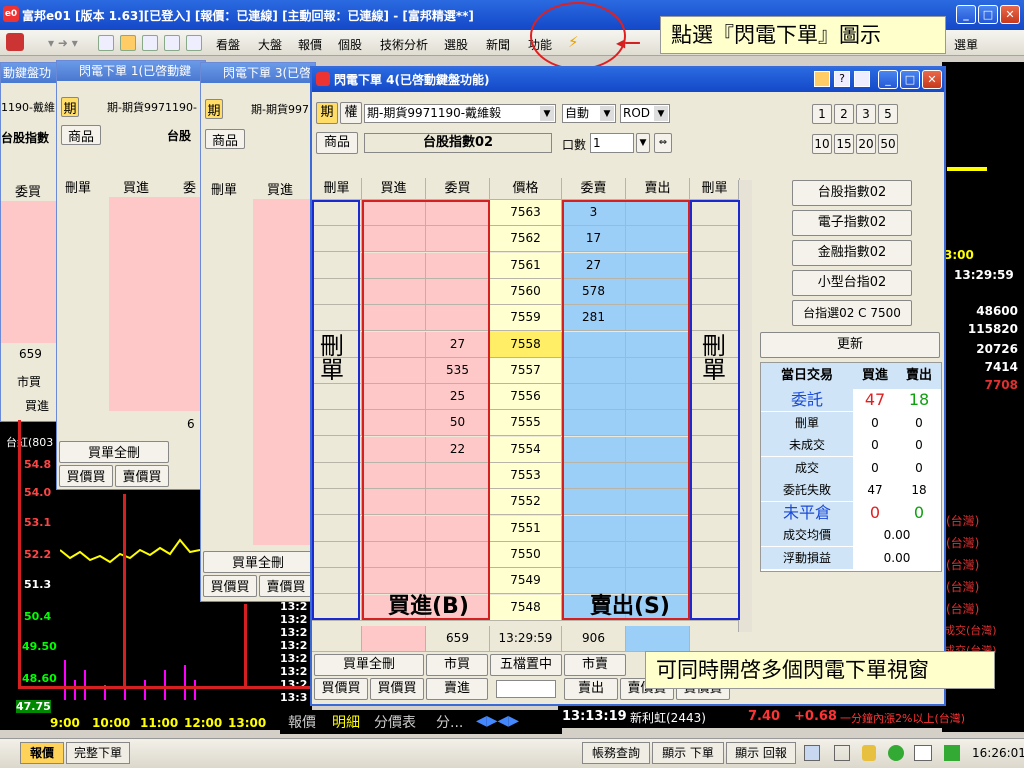 This screenshot has height=768, width=1024. Describe the element at coordinates (302, 722) in the screenshot. I see `tab-quote: 報價` at that location.